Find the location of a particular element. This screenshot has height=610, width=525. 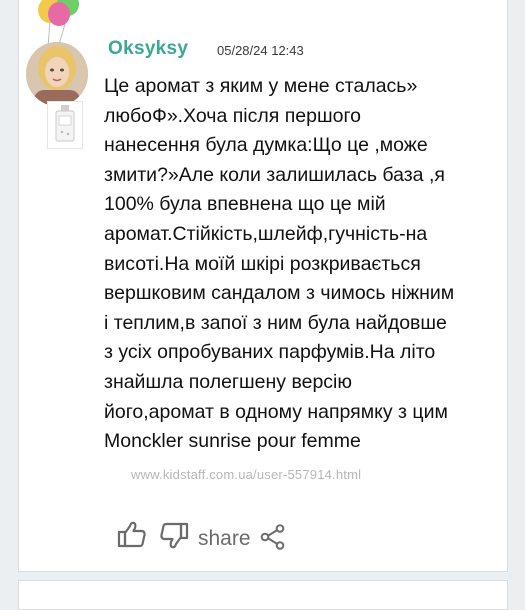

thumbs-down-icon is located at coordinates (174, 535).